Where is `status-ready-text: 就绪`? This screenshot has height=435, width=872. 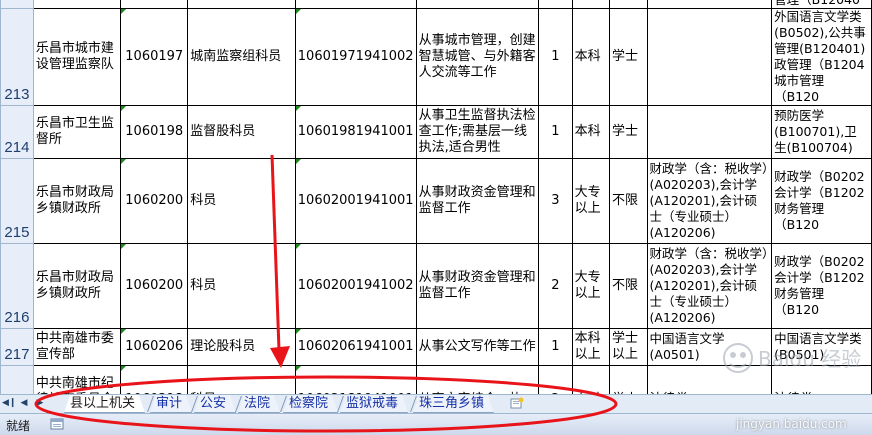
status-ready-text: 就绪 is located at coordinates (18, 426).